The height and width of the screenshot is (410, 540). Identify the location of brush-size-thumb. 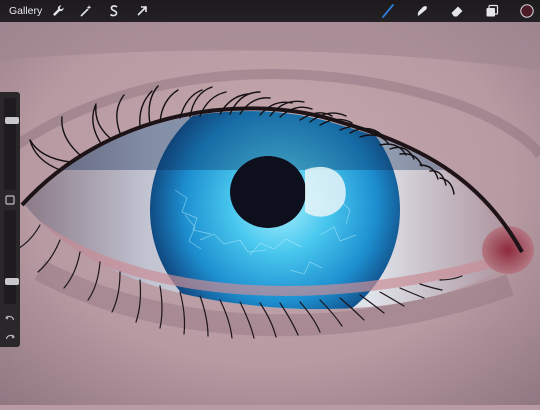
(12, 120).